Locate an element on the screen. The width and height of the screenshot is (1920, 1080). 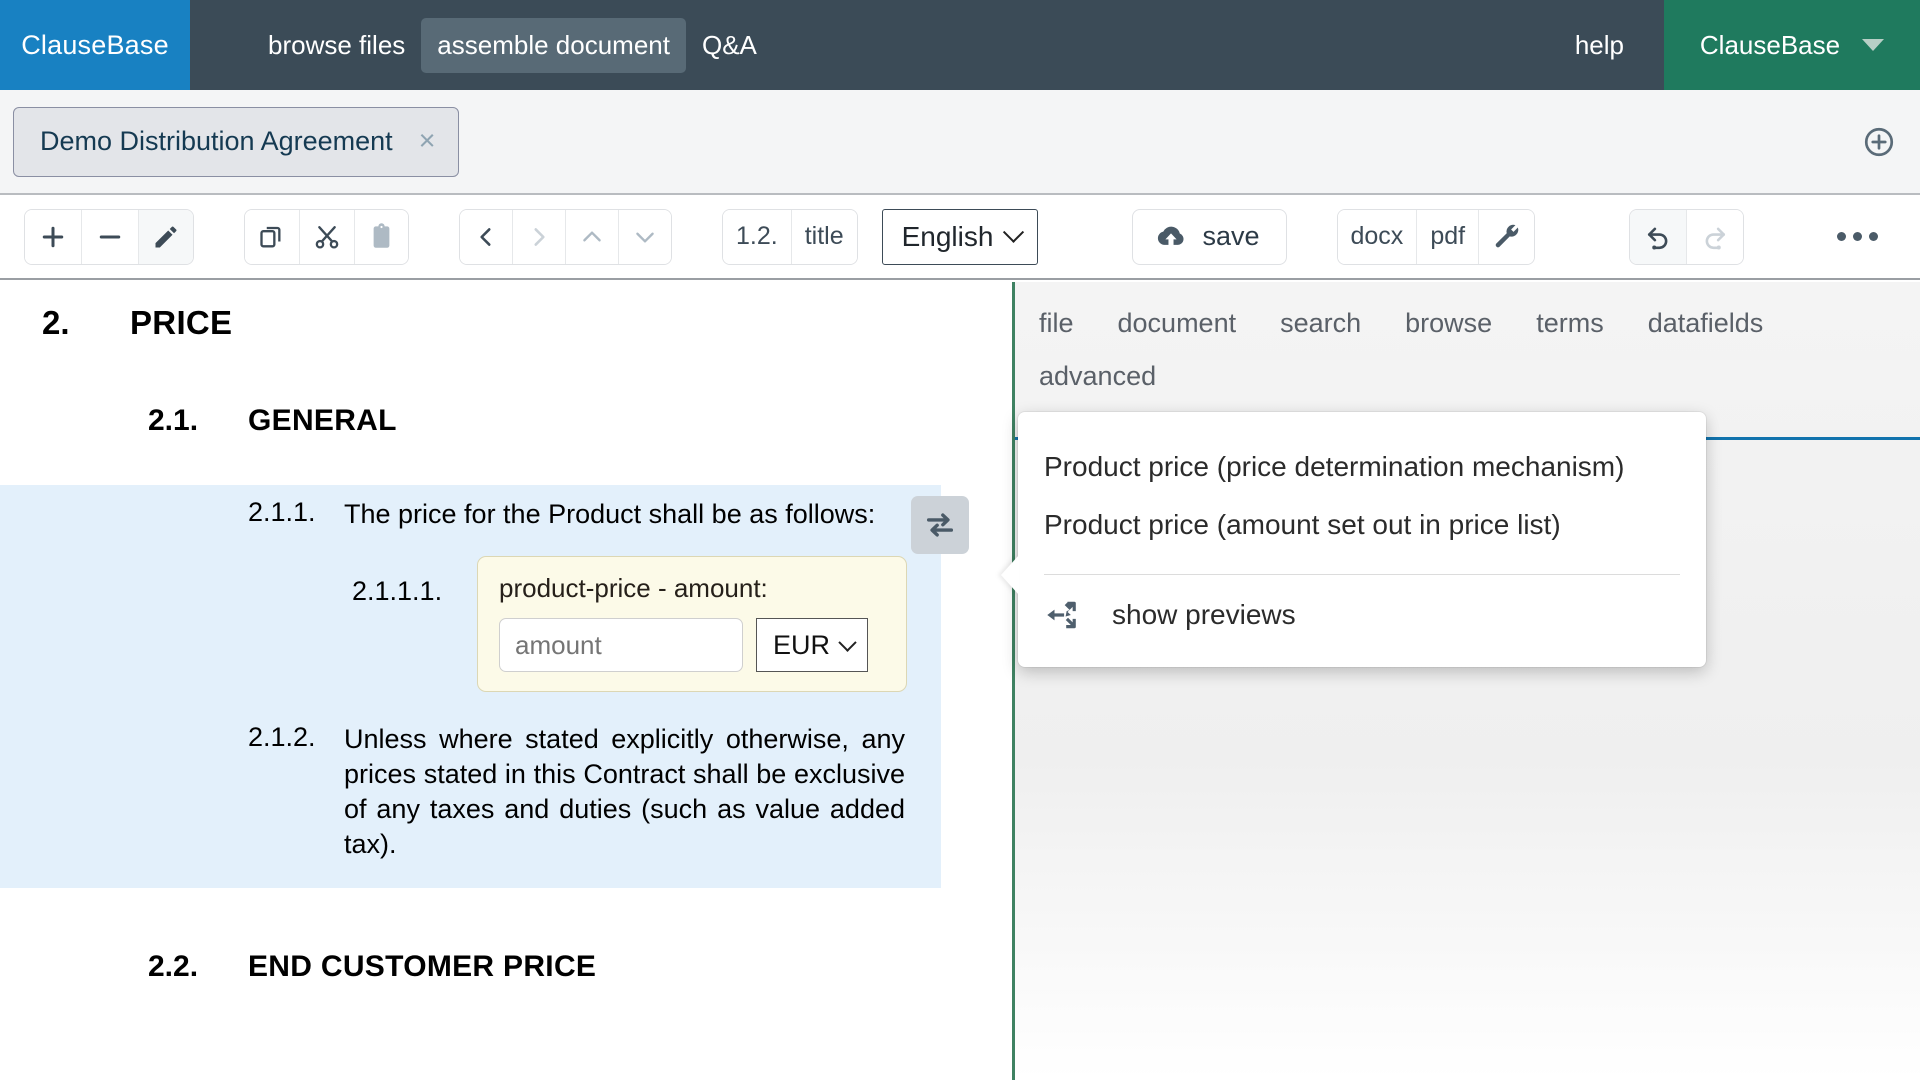
chevron-right-icon is located at coordinates (539, 236).